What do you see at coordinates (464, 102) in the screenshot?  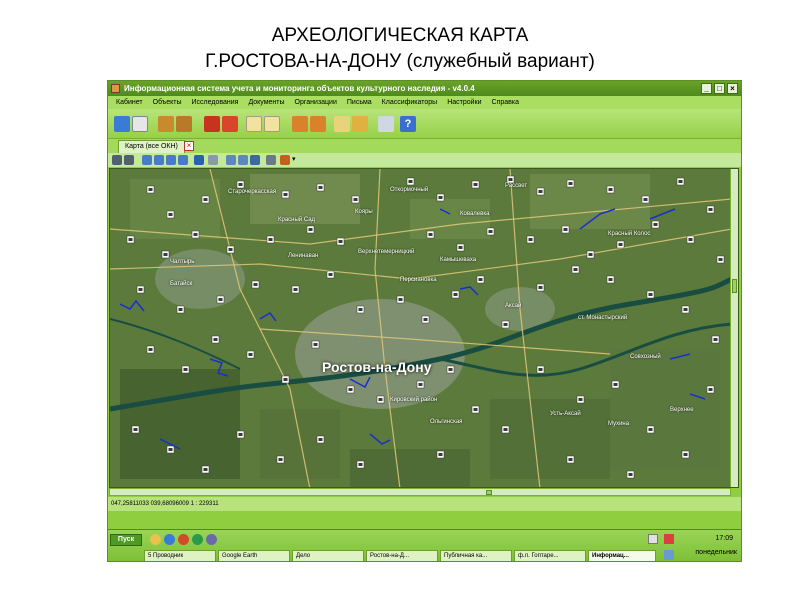 I see `menu-settings: Настройки` at bounding box center [464, 102].